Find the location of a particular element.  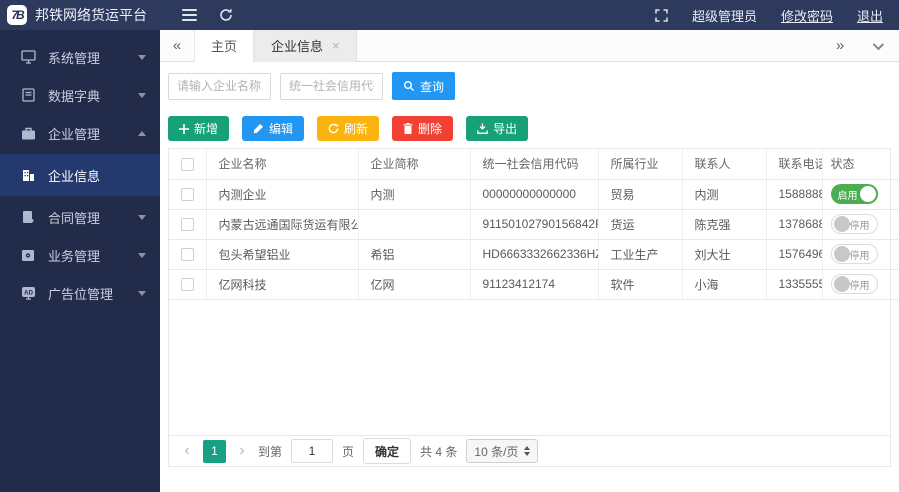

change-password-link: 修改密码 is located at coordinates (807, 15).